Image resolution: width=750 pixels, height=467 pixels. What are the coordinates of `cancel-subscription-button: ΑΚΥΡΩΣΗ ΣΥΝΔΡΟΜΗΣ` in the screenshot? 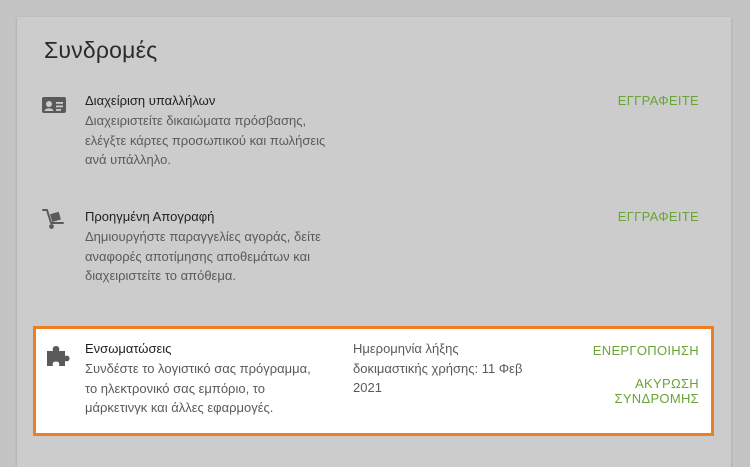 It's located at (644, 391).